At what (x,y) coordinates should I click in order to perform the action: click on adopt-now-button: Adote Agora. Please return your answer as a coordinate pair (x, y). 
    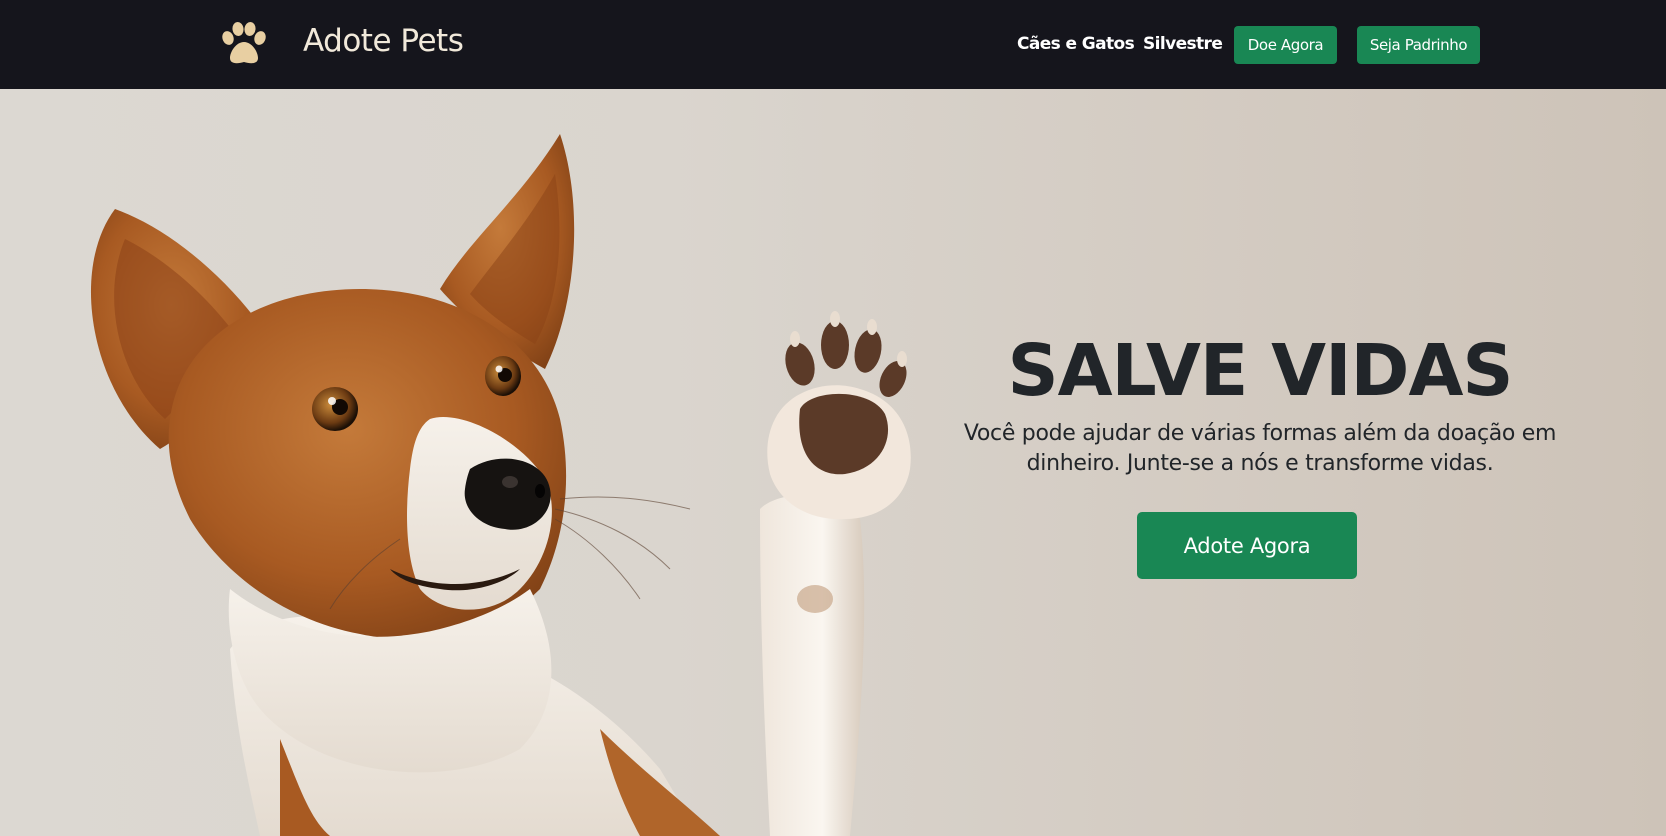
    Looking at the image, I should click on (1247, 545).